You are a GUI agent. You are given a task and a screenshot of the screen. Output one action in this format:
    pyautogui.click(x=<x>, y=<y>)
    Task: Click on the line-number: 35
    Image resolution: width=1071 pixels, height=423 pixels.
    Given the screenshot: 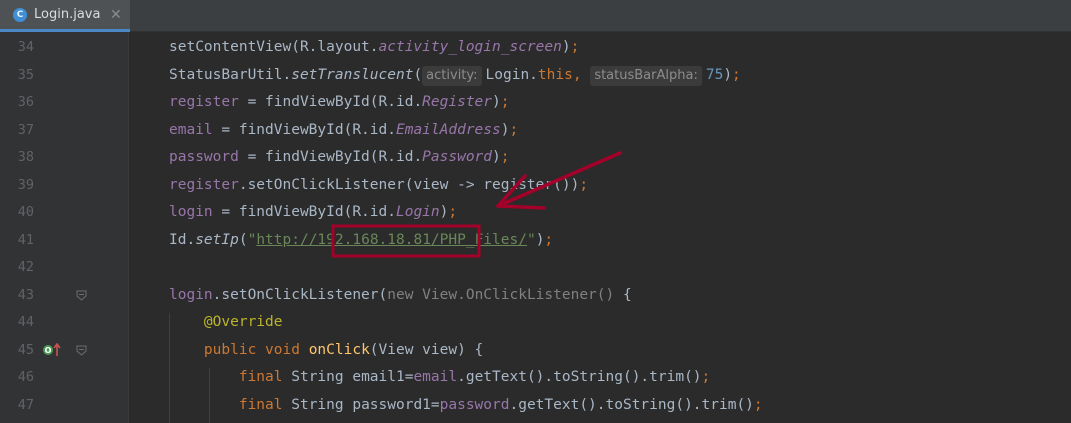 What is the action you would take?
    pyautogui.click(x=25, y=74)
    